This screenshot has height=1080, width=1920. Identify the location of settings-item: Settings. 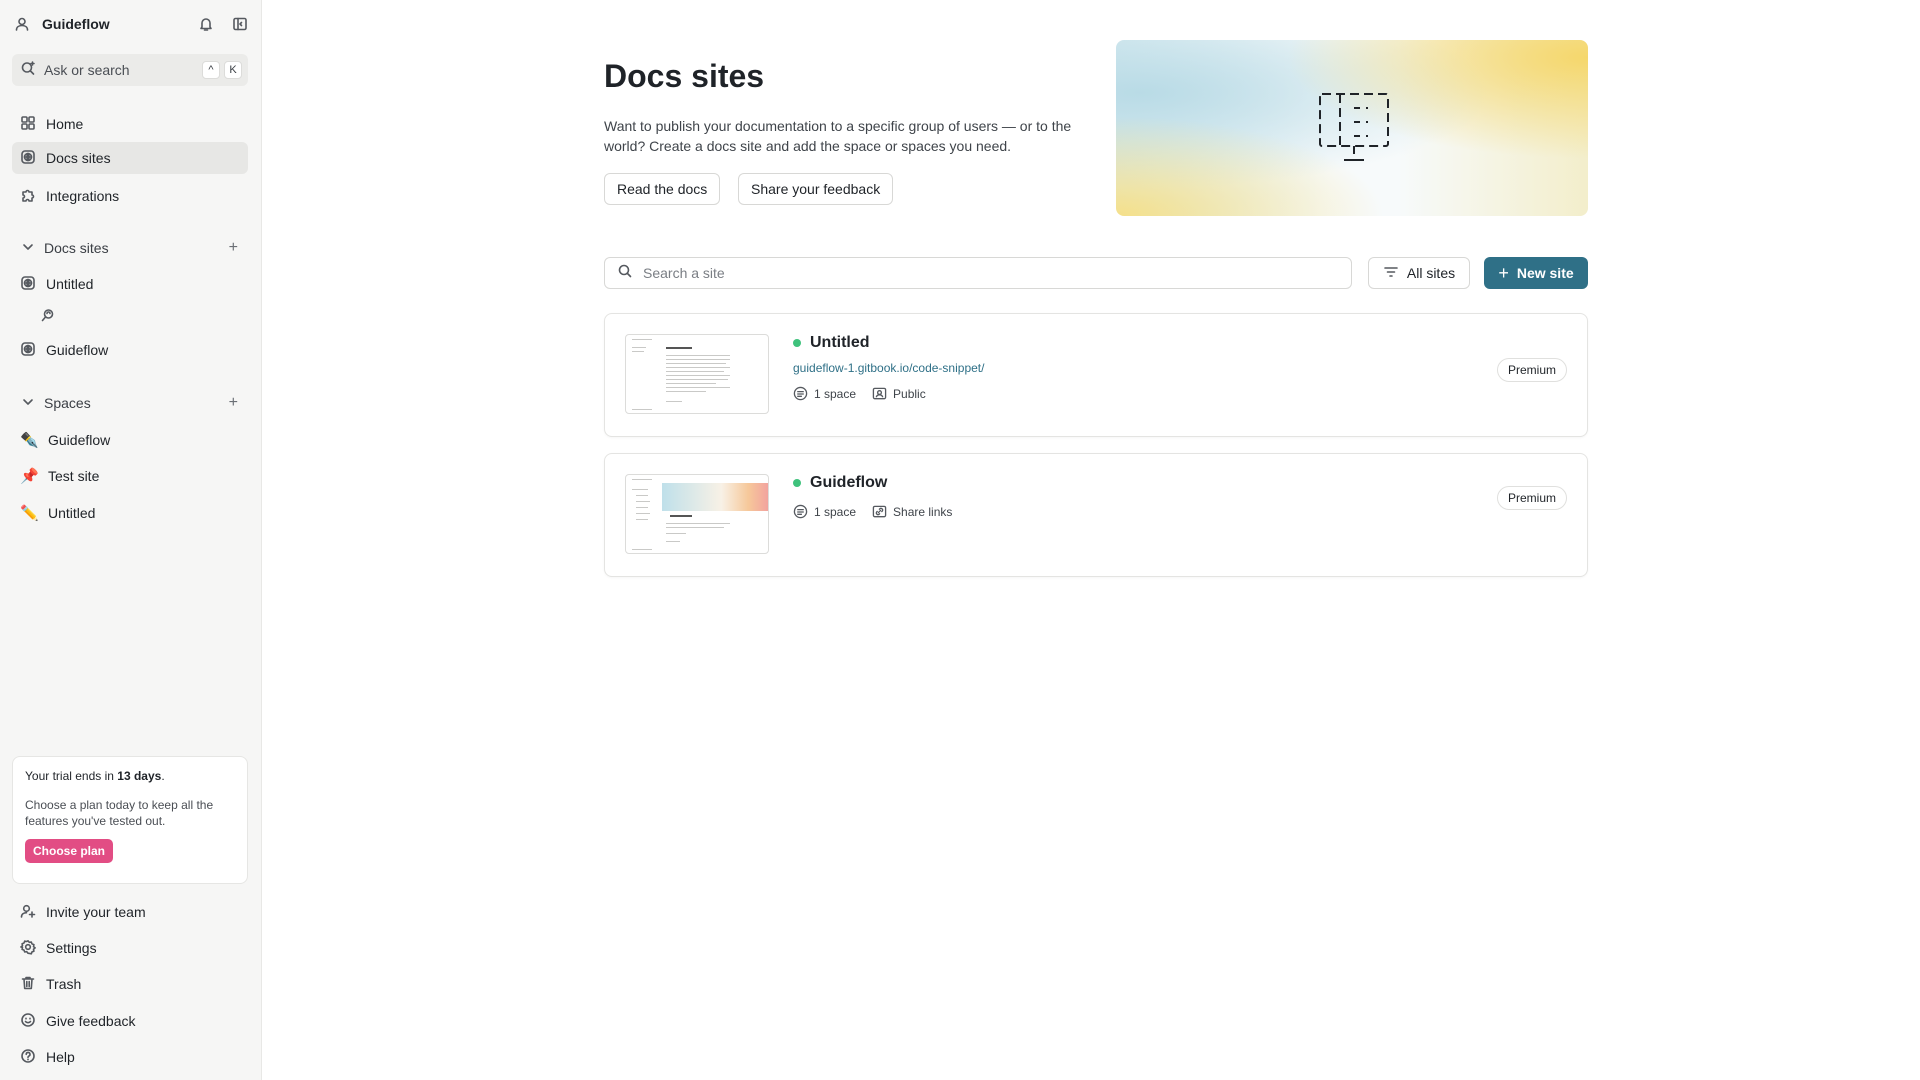
(130, 948).